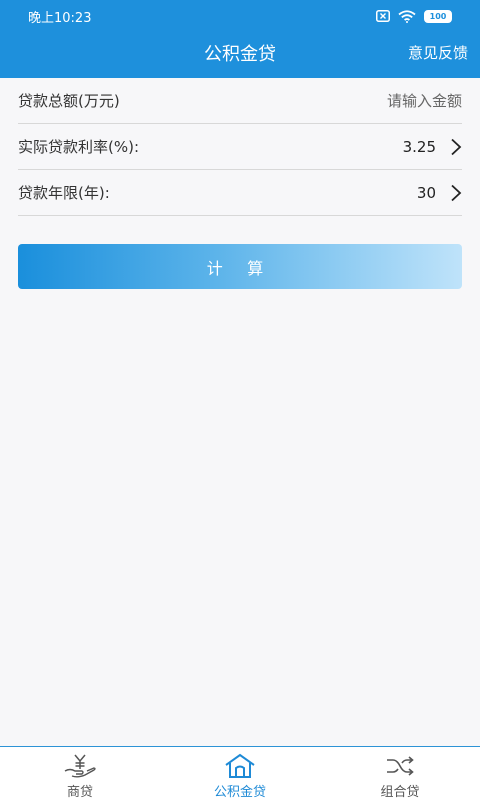 This screenshot has height=800, width=480. Describe the element at coordinates (419, 146) in the screenshot. I see `interest-rate-value: 3.25` at that location.